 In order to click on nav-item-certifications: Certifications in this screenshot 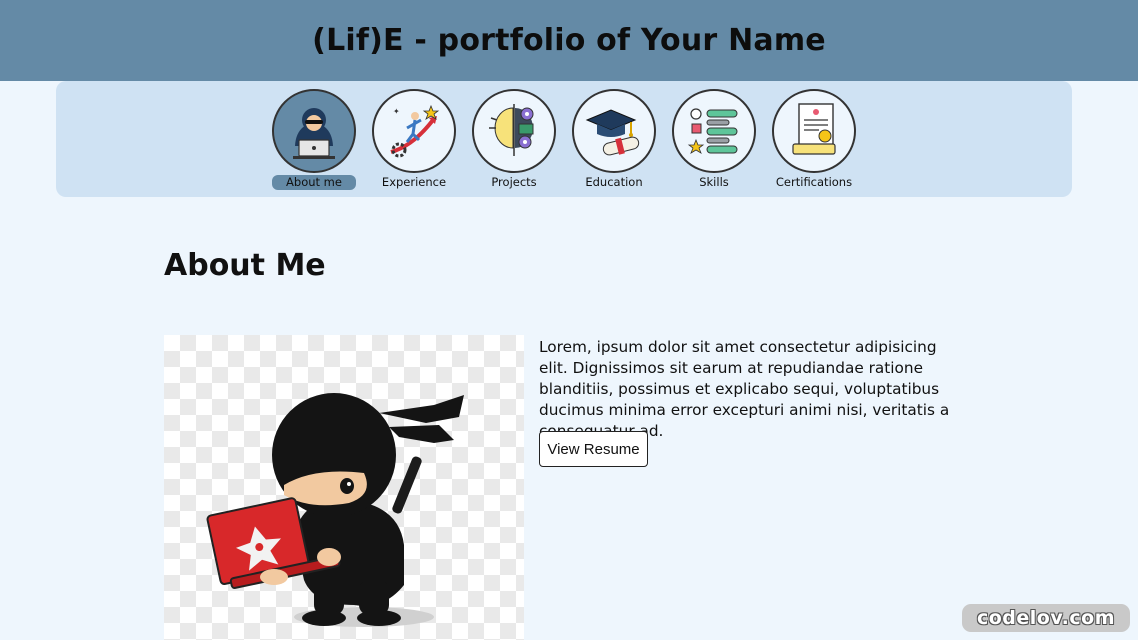, I will do `click(814, 140)`.